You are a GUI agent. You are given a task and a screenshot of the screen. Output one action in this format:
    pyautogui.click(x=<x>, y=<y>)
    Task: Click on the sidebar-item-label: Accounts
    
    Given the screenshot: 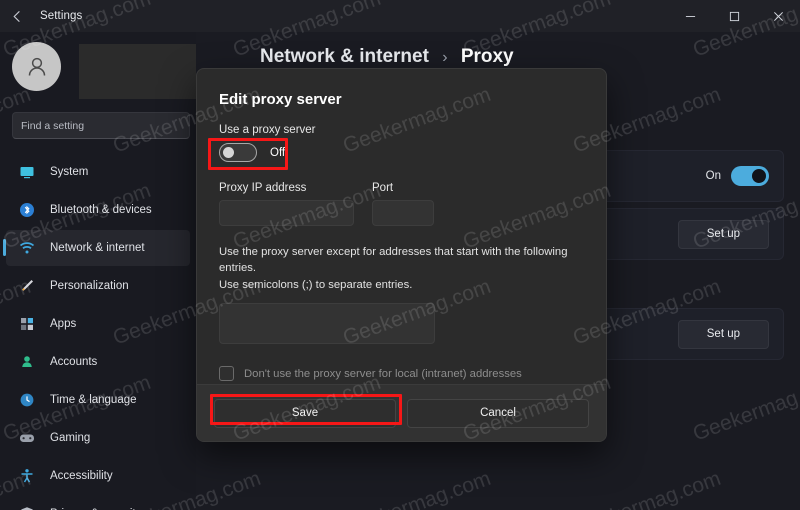 What is the action you would take?
    pyautogui.click(x=74, y=362)
    